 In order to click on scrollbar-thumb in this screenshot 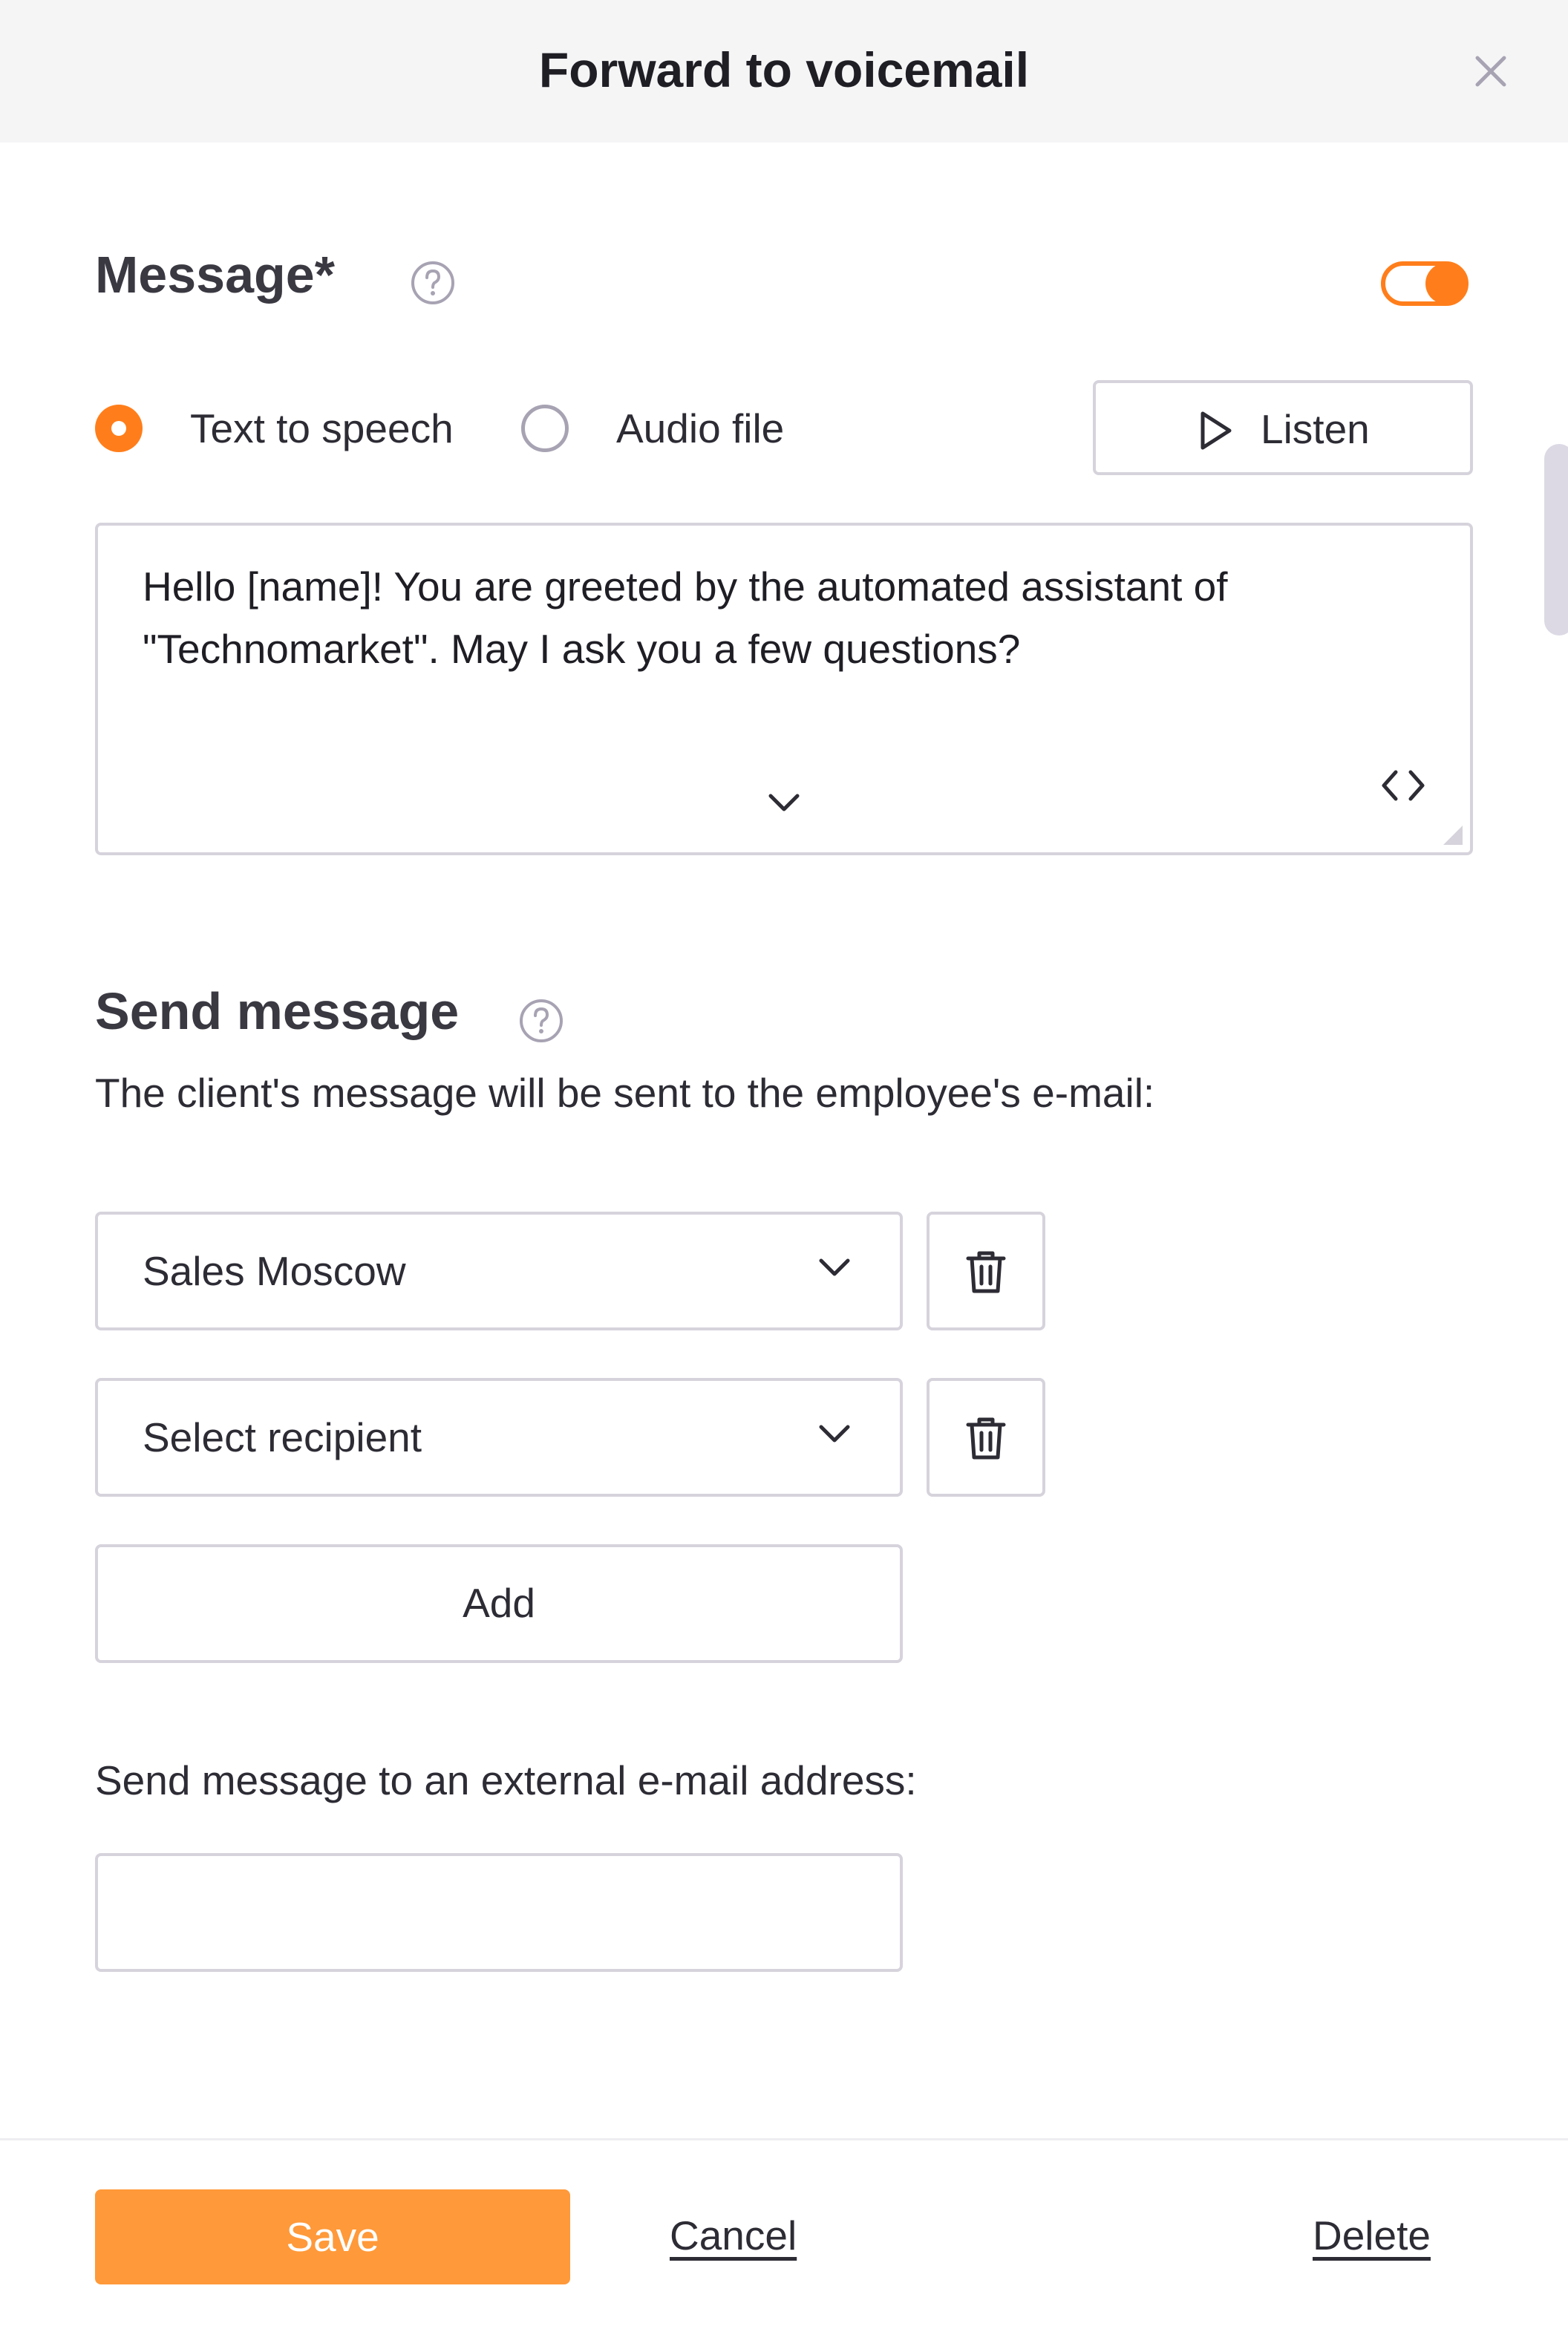, I will do `click(1556, 540)`.